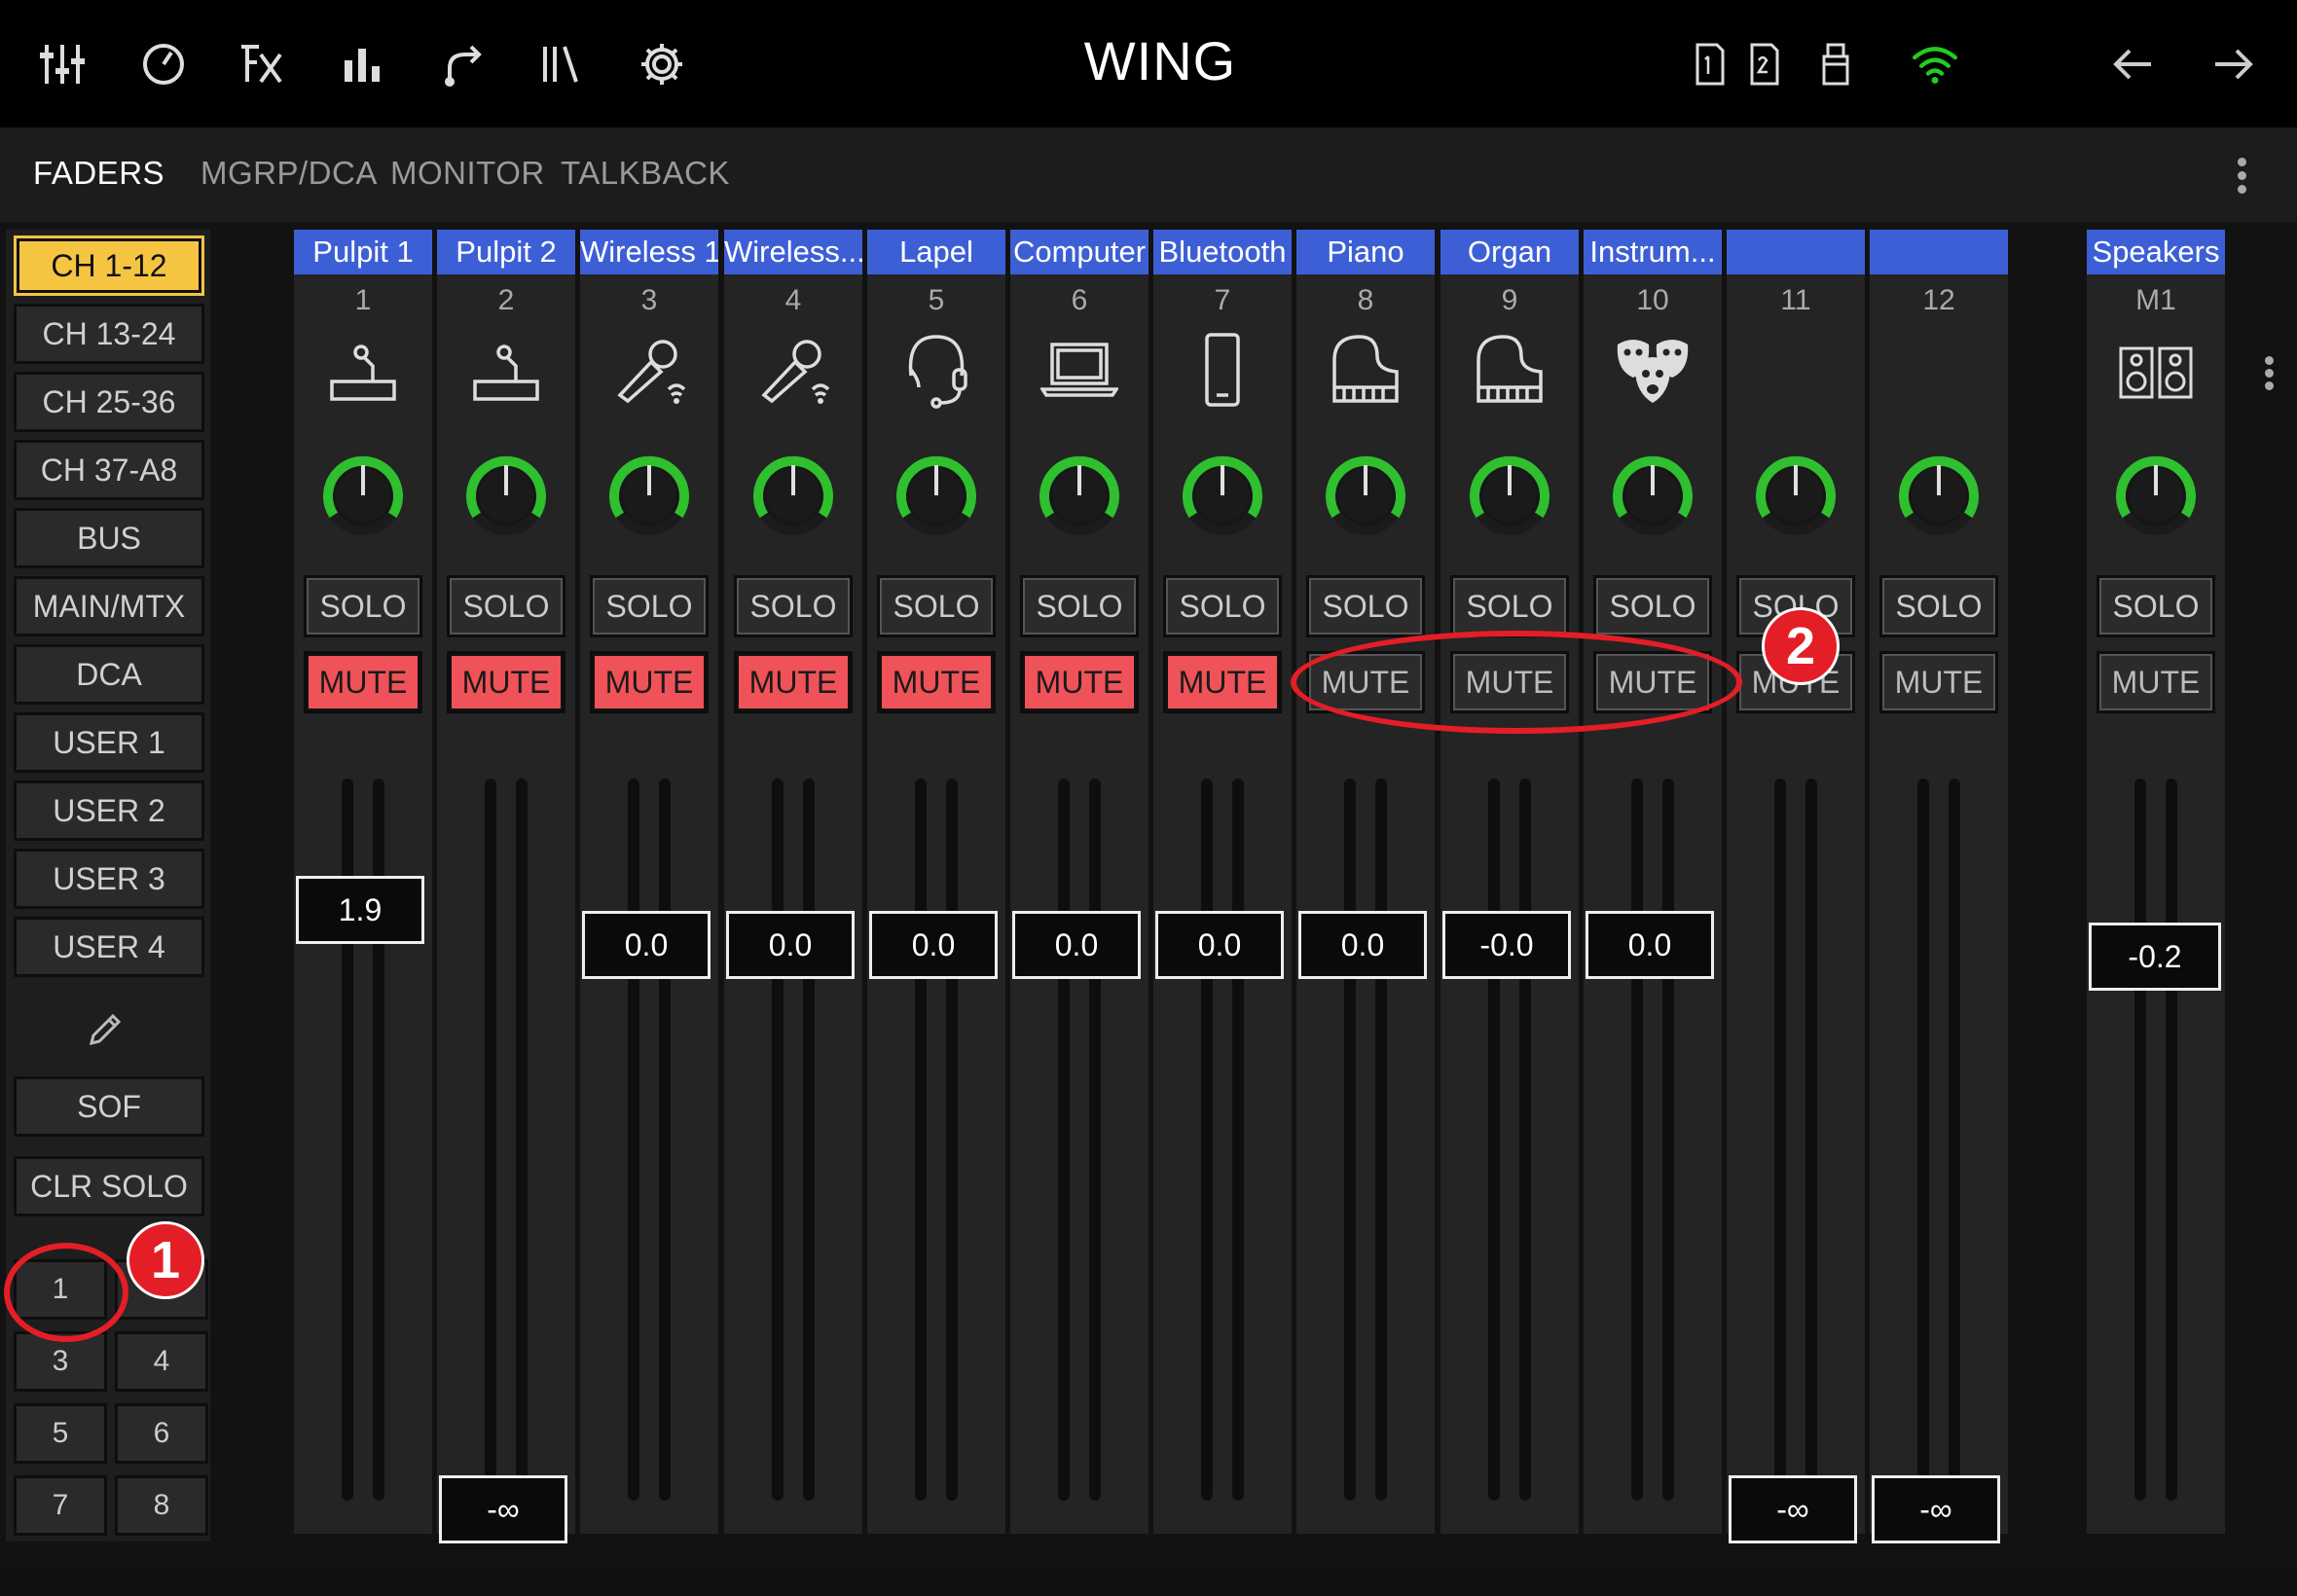  Describe the element at coordinates (60, 1505) in the screenshot. I see `number-button-7: 7` at that location.